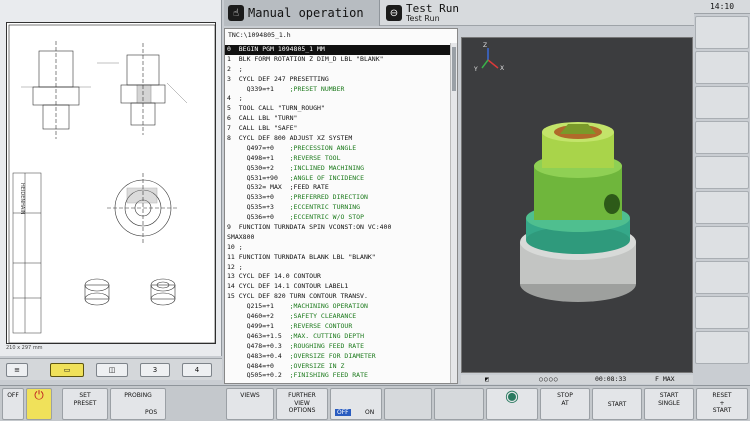 The height and width of the screenshot is (421, 750). I want to click on primary-mode-label: Manual operation, so click(306, 13).